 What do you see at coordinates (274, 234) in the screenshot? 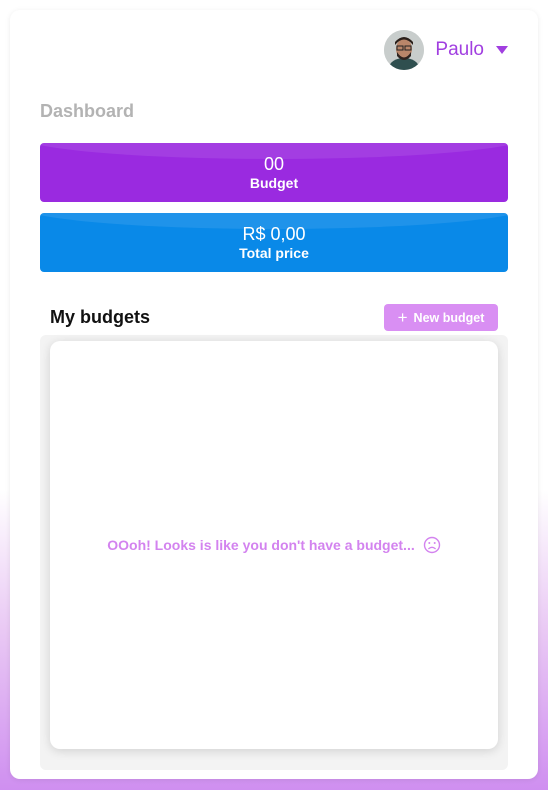
I see `total-price-value: R$ 0,00` at bounding box center [274, 234].